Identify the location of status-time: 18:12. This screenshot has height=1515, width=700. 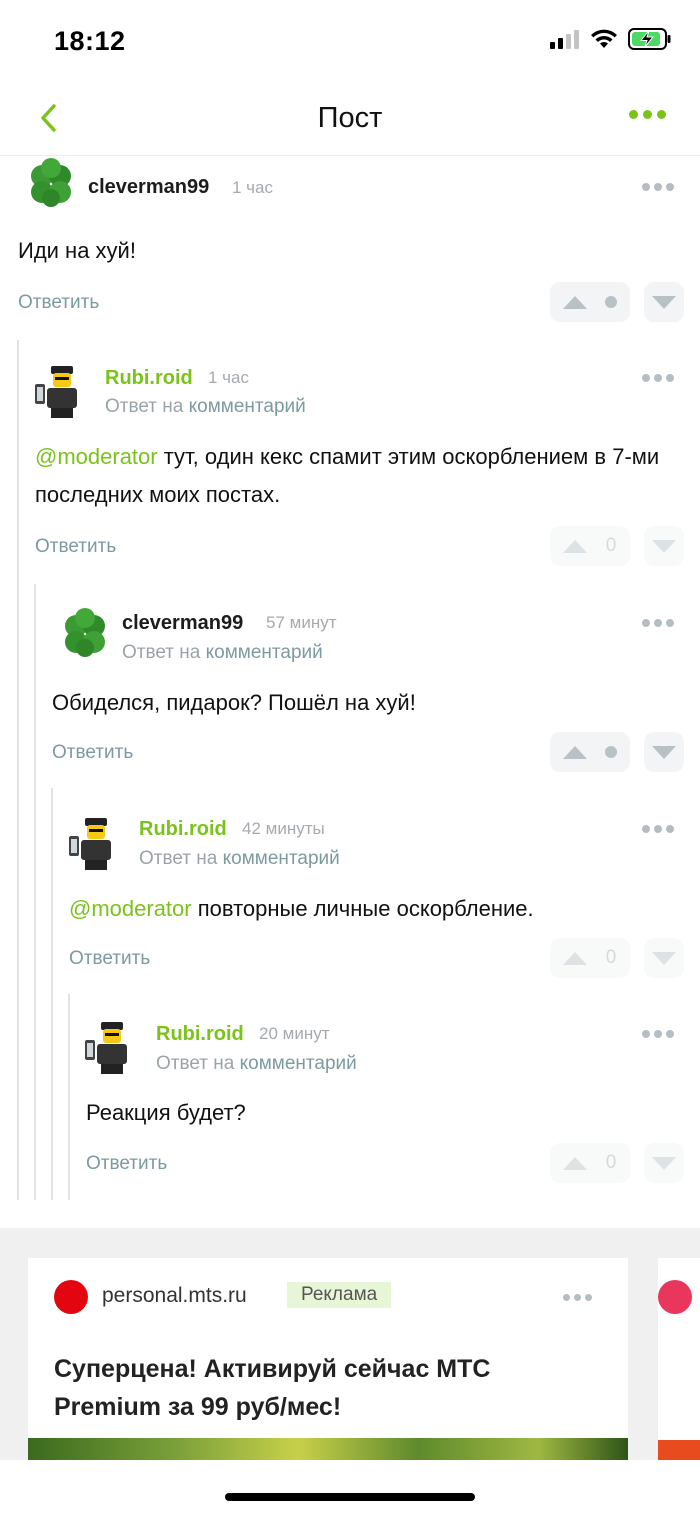
(90, 41).